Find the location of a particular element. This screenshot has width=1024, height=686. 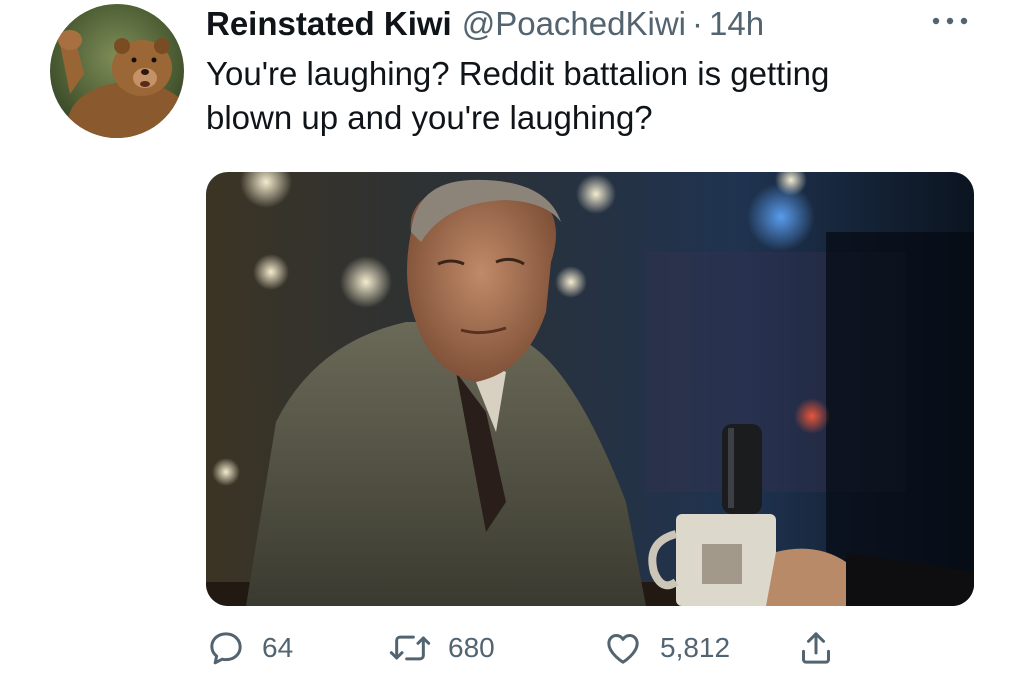

retweet-button: 680 is located at coordinates (441, 648).